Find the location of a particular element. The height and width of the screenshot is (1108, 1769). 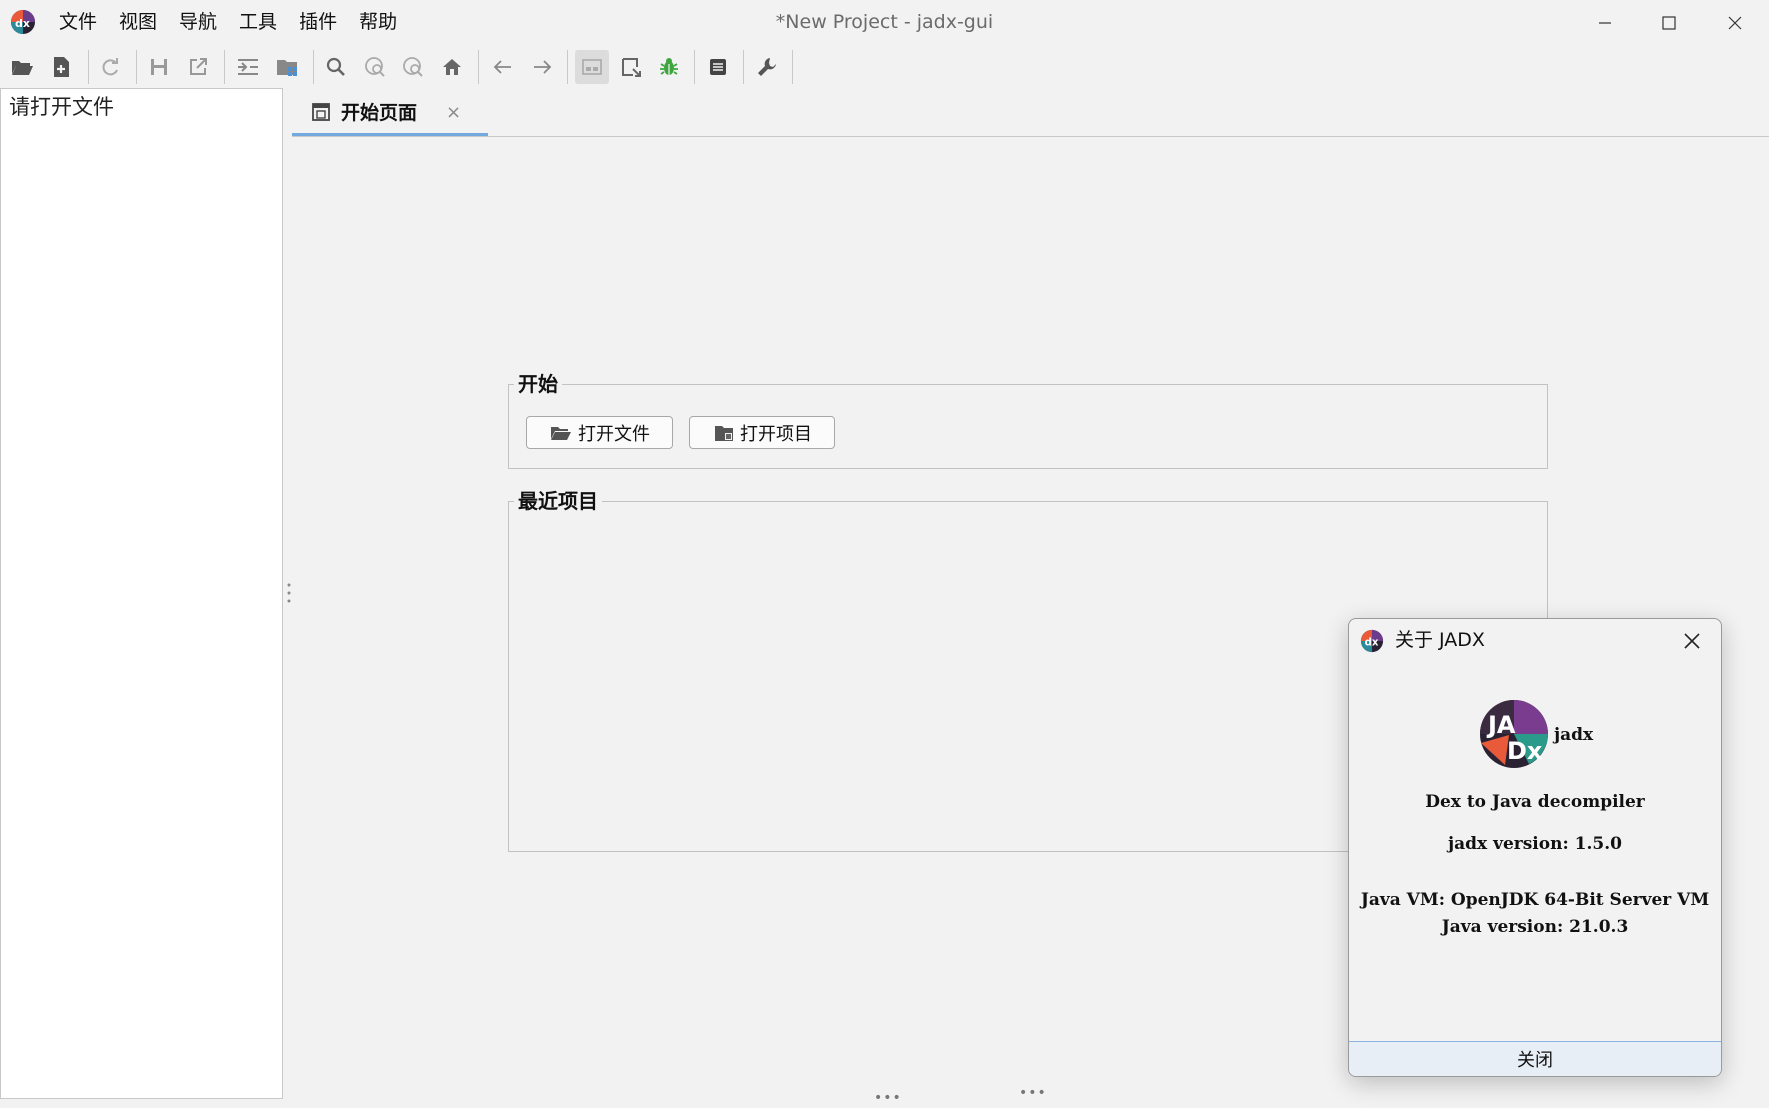

tab-start-page: 开始页面 × is located at coordinates (390, 114).